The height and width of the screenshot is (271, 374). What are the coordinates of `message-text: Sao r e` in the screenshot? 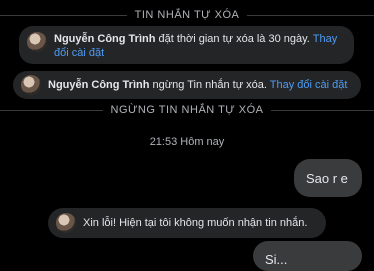 It's located at (327, 178).